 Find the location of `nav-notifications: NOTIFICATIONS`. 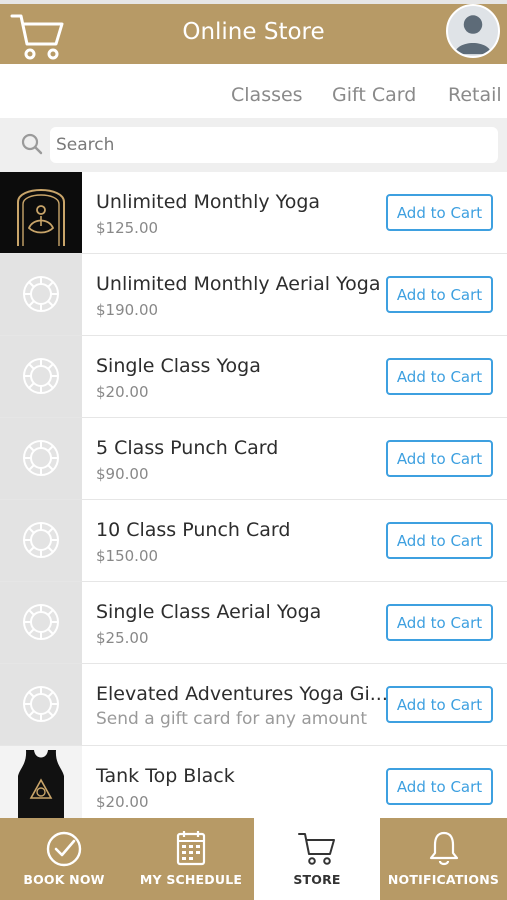

nav-notifications: NOTIFICATIONS is located at coordinates (443, 859).